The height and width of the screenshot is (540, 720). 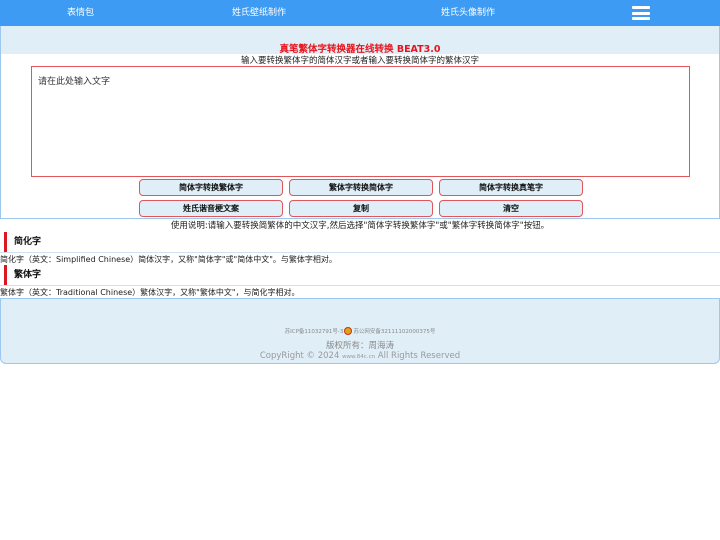 I want to click on traditional-to-simplified-button: 繁体字转换简体字, so click(x=361, y=187).